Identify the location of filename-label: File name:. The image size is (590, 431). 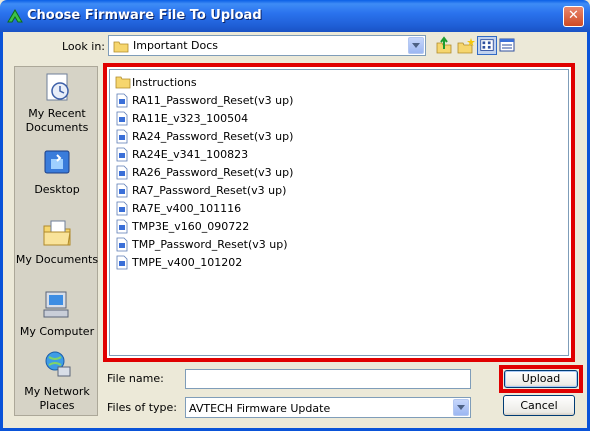
(135, 378).